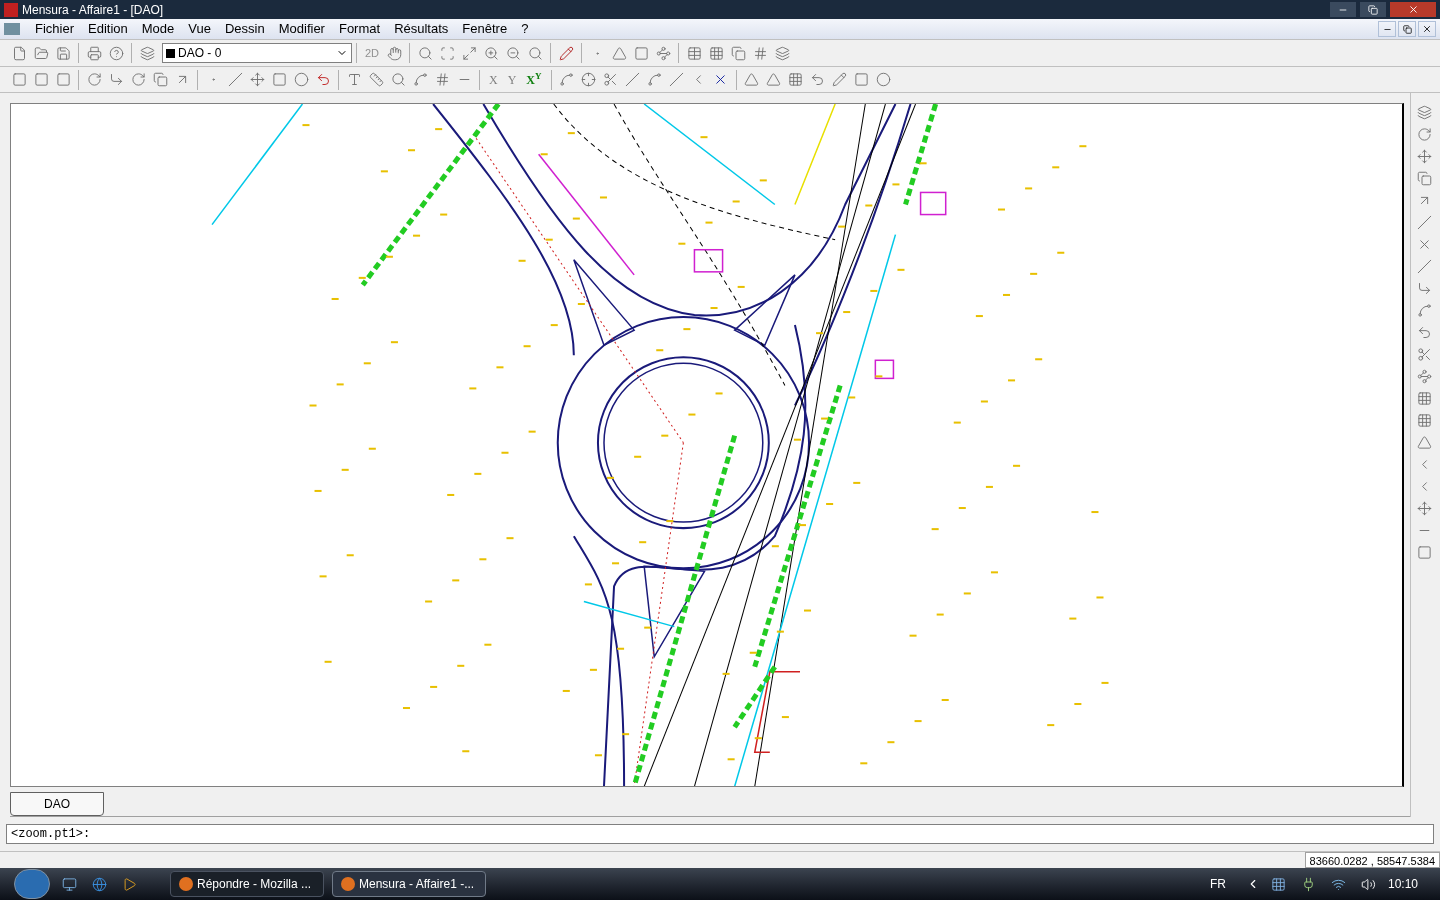  I want to click on menu-item: Edition, so click(108, 29).